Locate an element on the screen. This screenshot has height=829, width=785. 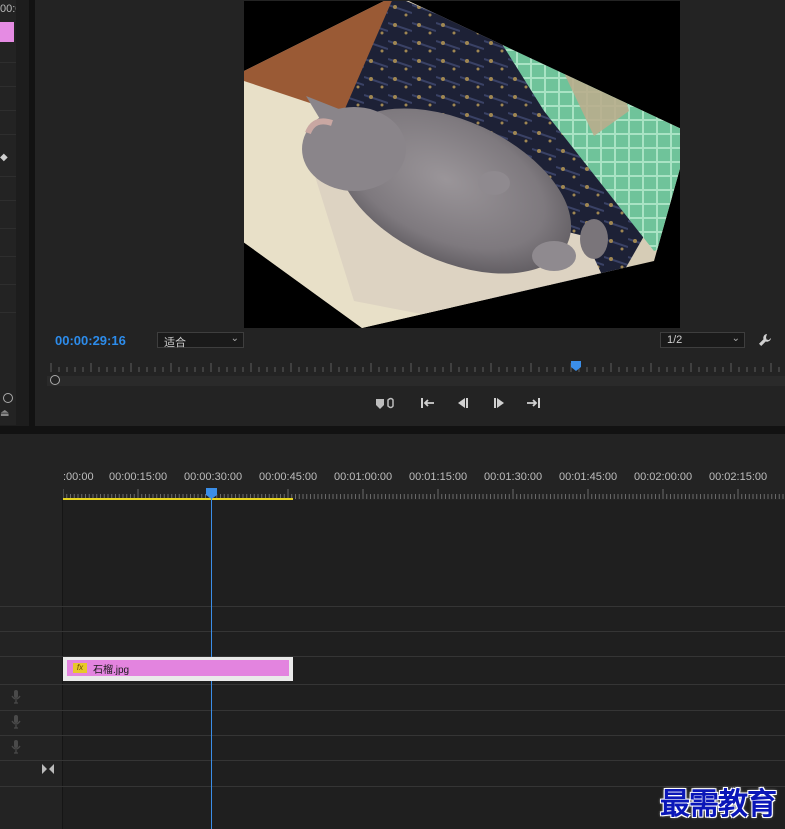
ruler-label: 00:00:15:00 is located at coordinates (138, 477).